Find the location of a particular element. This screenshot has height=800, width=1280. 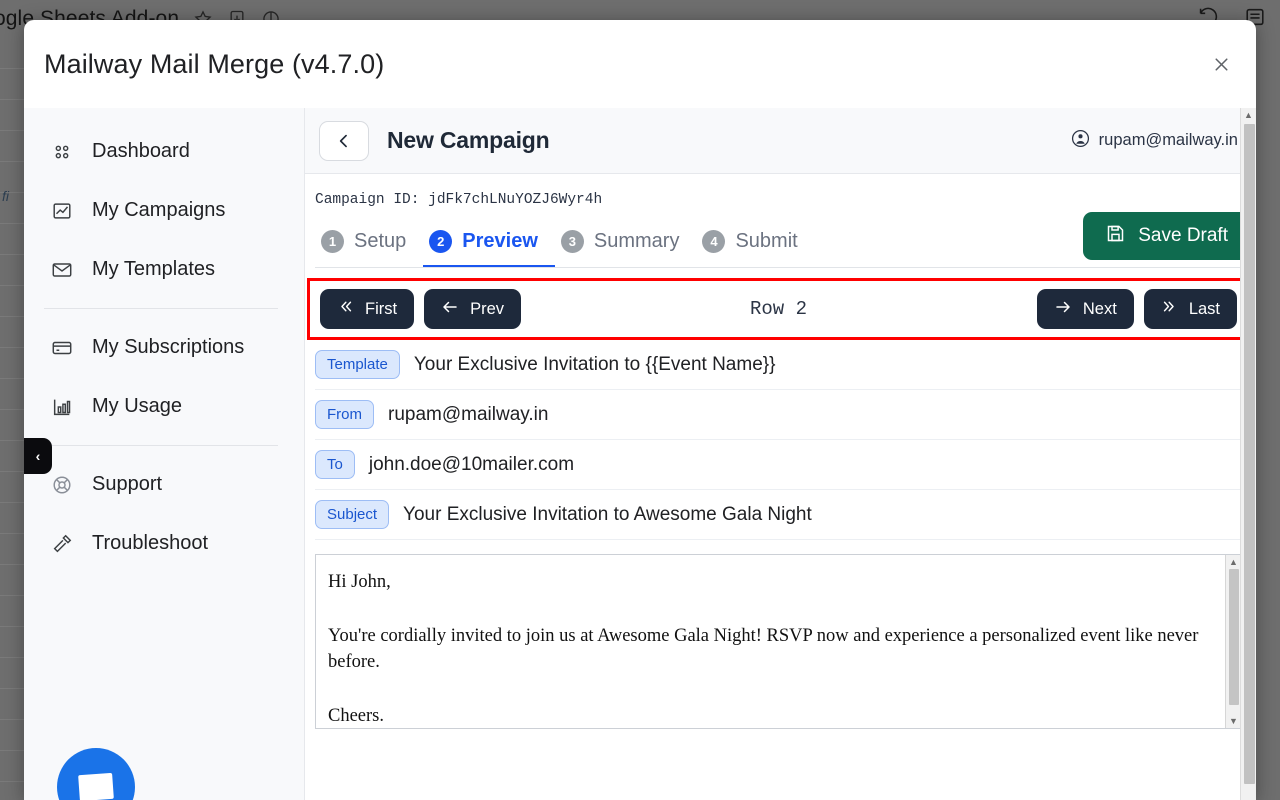

modal-header: Mailway Mail Merge (v4.7.0) is located at coordinates (640, 64).